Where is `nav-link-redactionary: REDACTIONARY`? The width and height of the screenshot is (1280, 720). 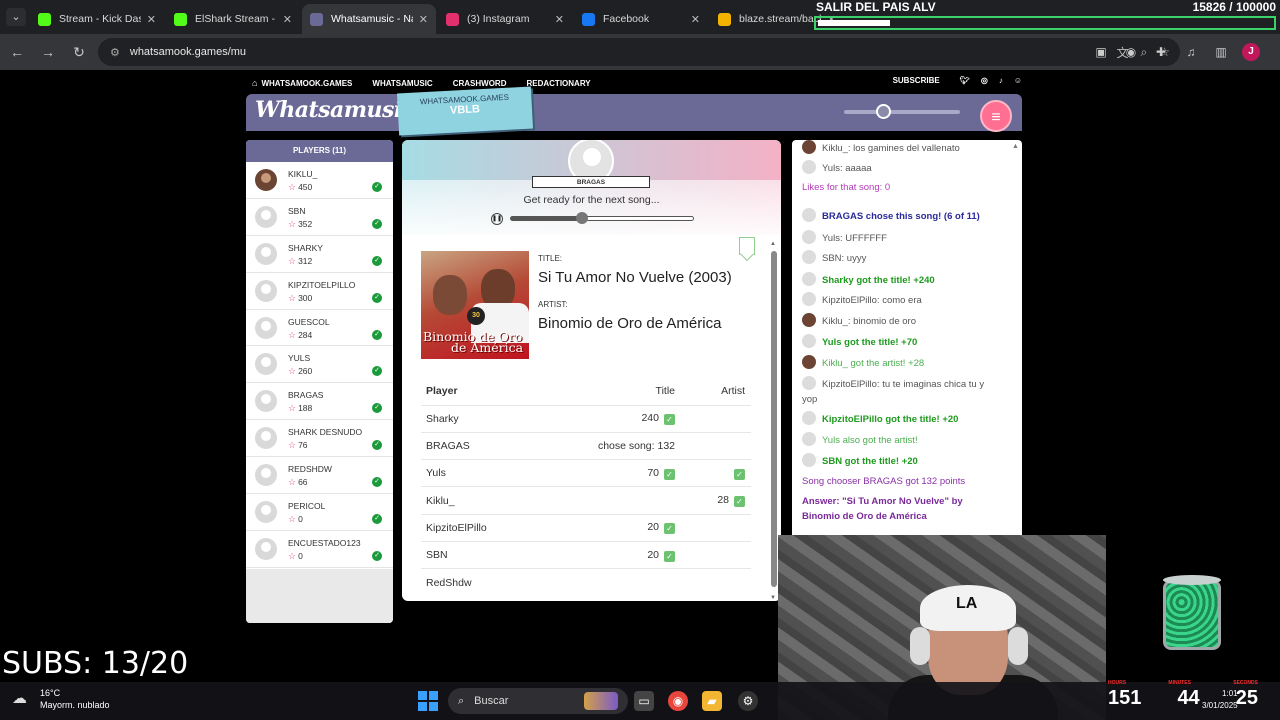
nav-link-redactionary: REDACTIONARY is located at coordinates (558, 83).